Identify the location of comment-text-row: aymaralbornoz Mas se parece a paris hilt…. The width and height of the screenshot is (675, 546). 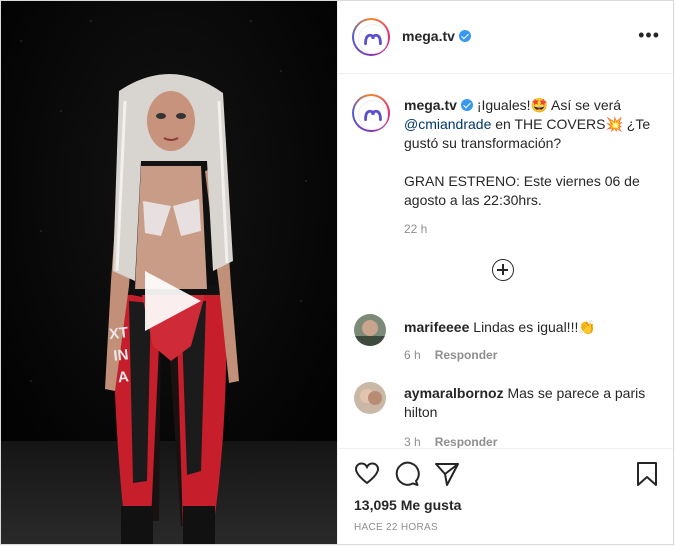
(529, 403).